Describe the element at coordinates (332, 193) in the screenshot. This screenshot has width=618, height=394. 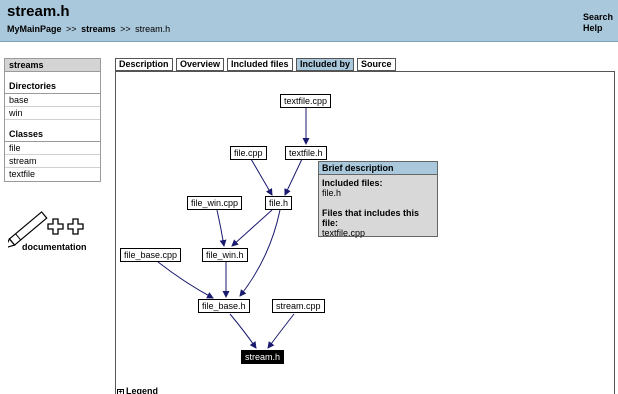
I see `brief-included-value: file.h` at that location.